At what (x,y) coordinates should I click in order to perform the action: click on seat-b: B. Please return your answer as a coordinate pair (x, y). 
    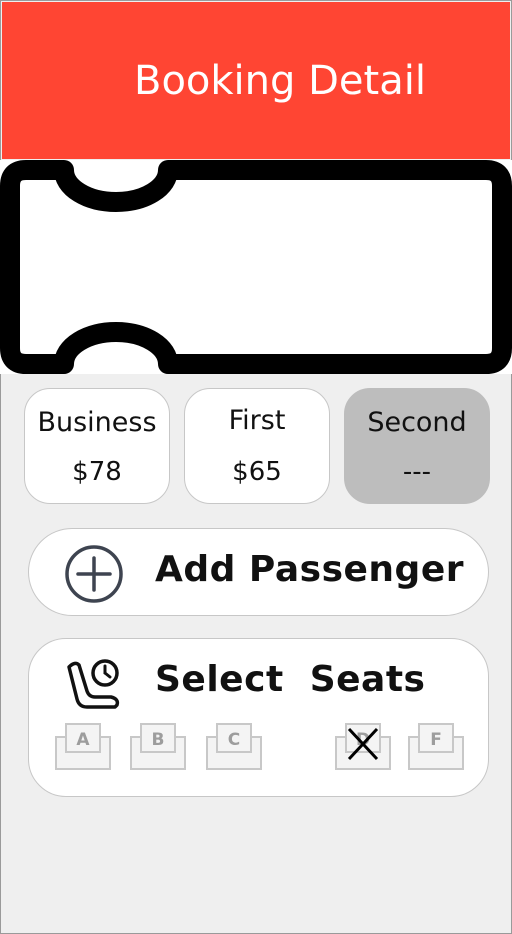
    Looking at the image, I should click on (158, 747).